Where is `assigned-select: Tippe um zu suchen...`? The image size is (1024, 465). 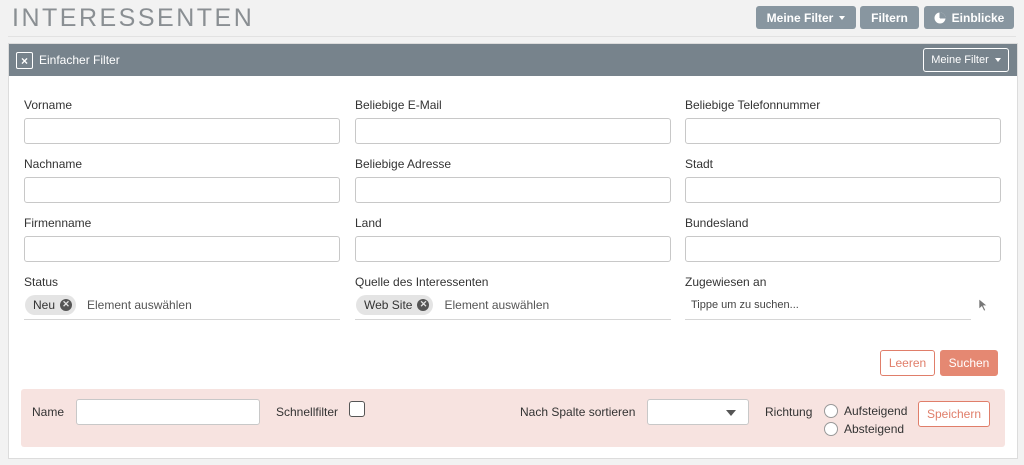 assigned-select: Tippe um zu suchen... is located at coordinates (828, 305).